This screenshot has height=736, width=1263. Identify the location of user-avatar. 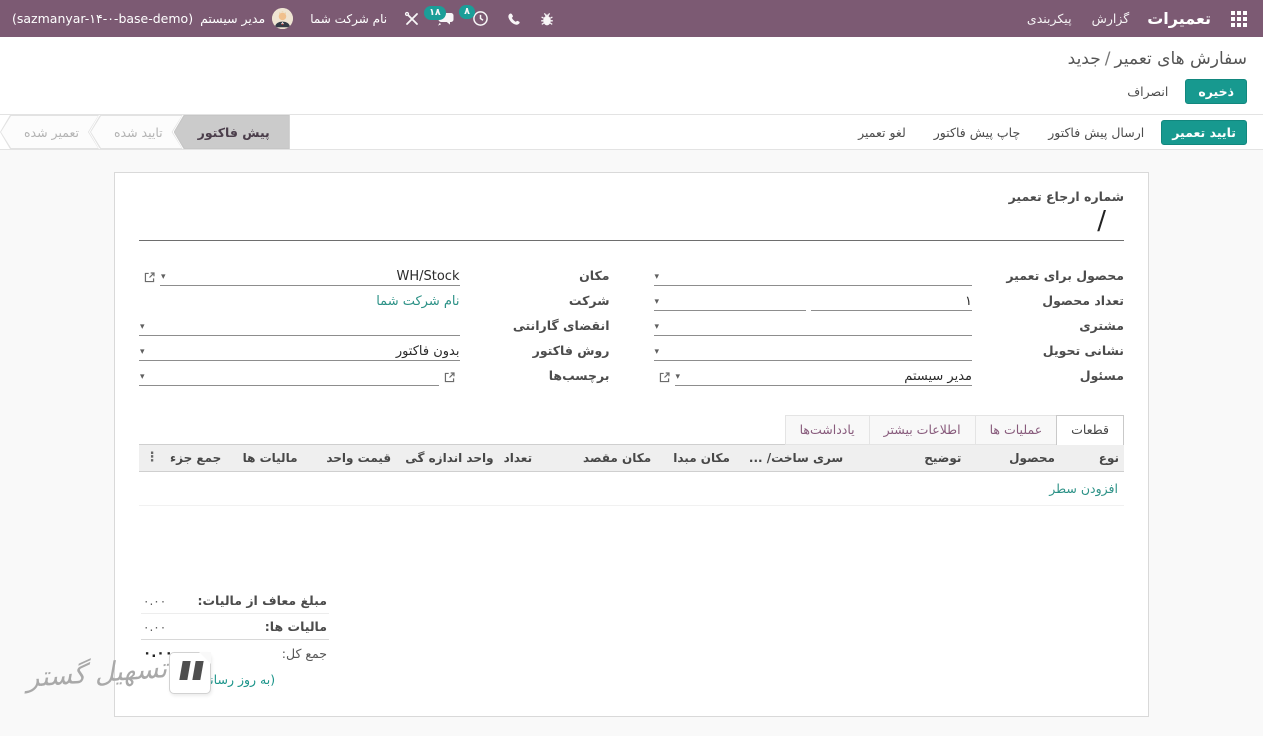
(283, 18).